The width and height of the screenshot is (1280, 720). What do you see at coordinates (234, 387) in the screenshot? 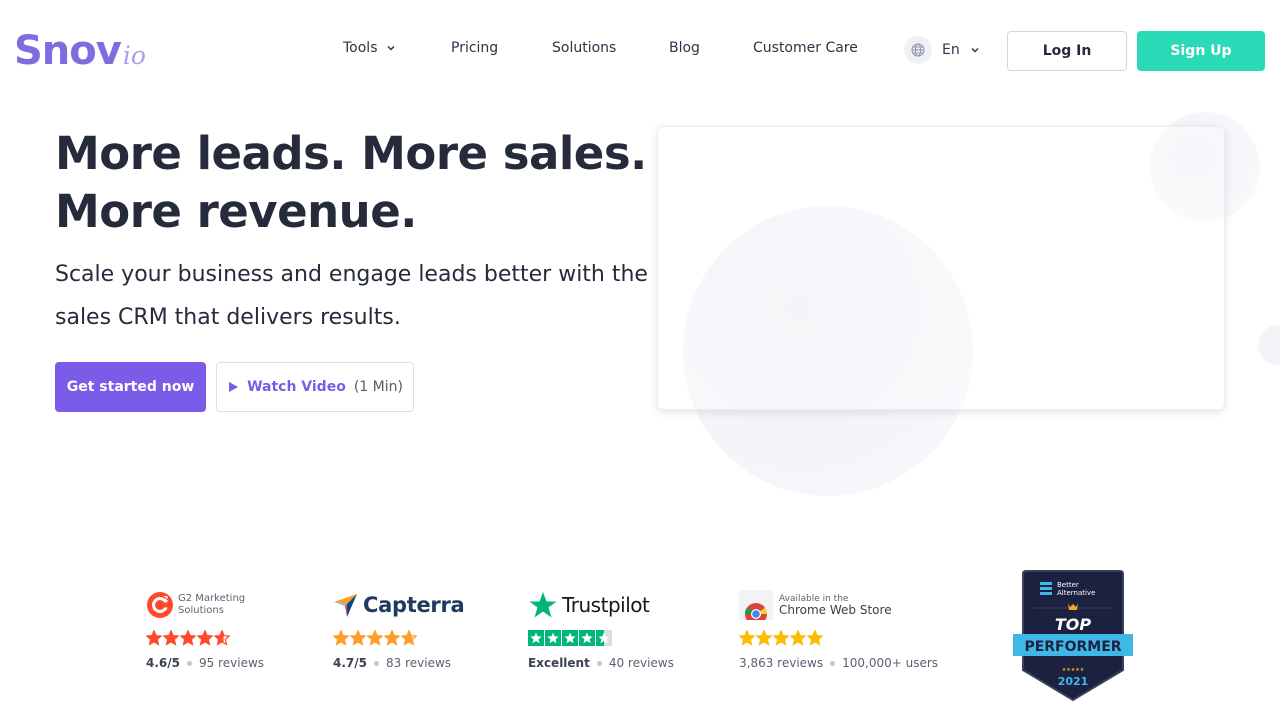
I see `play-icon` at bounding box center [234, 387].